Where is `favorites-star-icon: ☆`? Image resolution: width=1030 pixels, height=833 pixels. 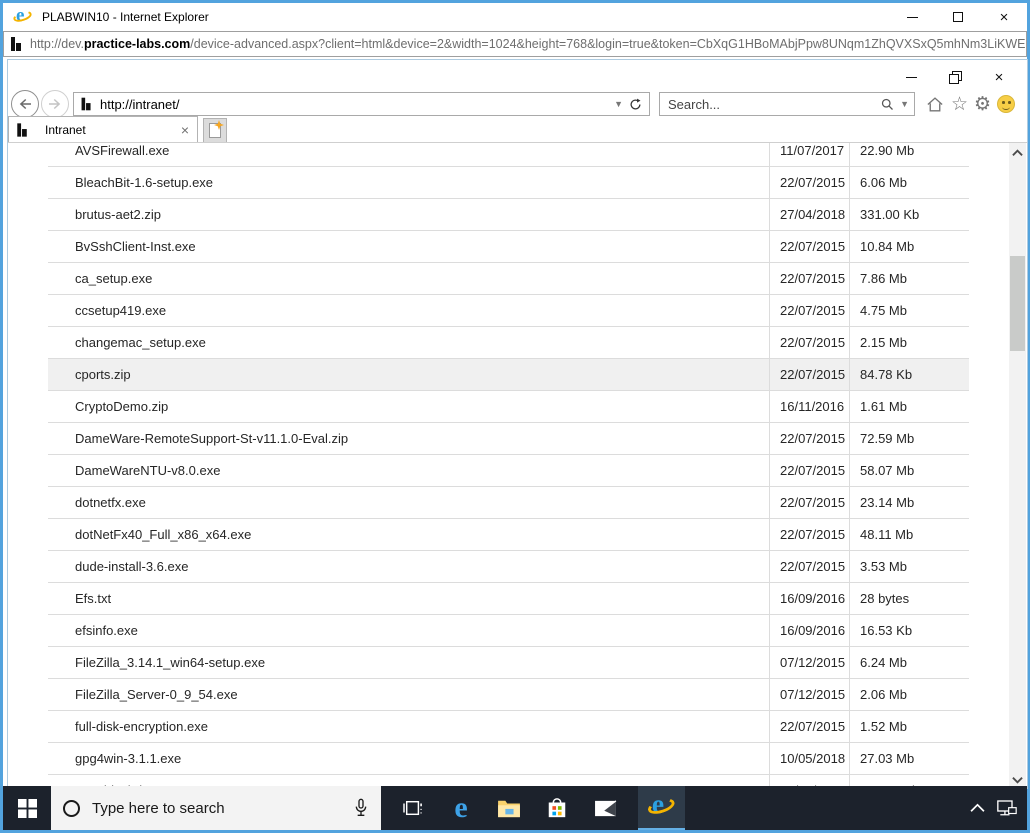
favorites-star-icon: ☆ is located at coordinates (959, 104).